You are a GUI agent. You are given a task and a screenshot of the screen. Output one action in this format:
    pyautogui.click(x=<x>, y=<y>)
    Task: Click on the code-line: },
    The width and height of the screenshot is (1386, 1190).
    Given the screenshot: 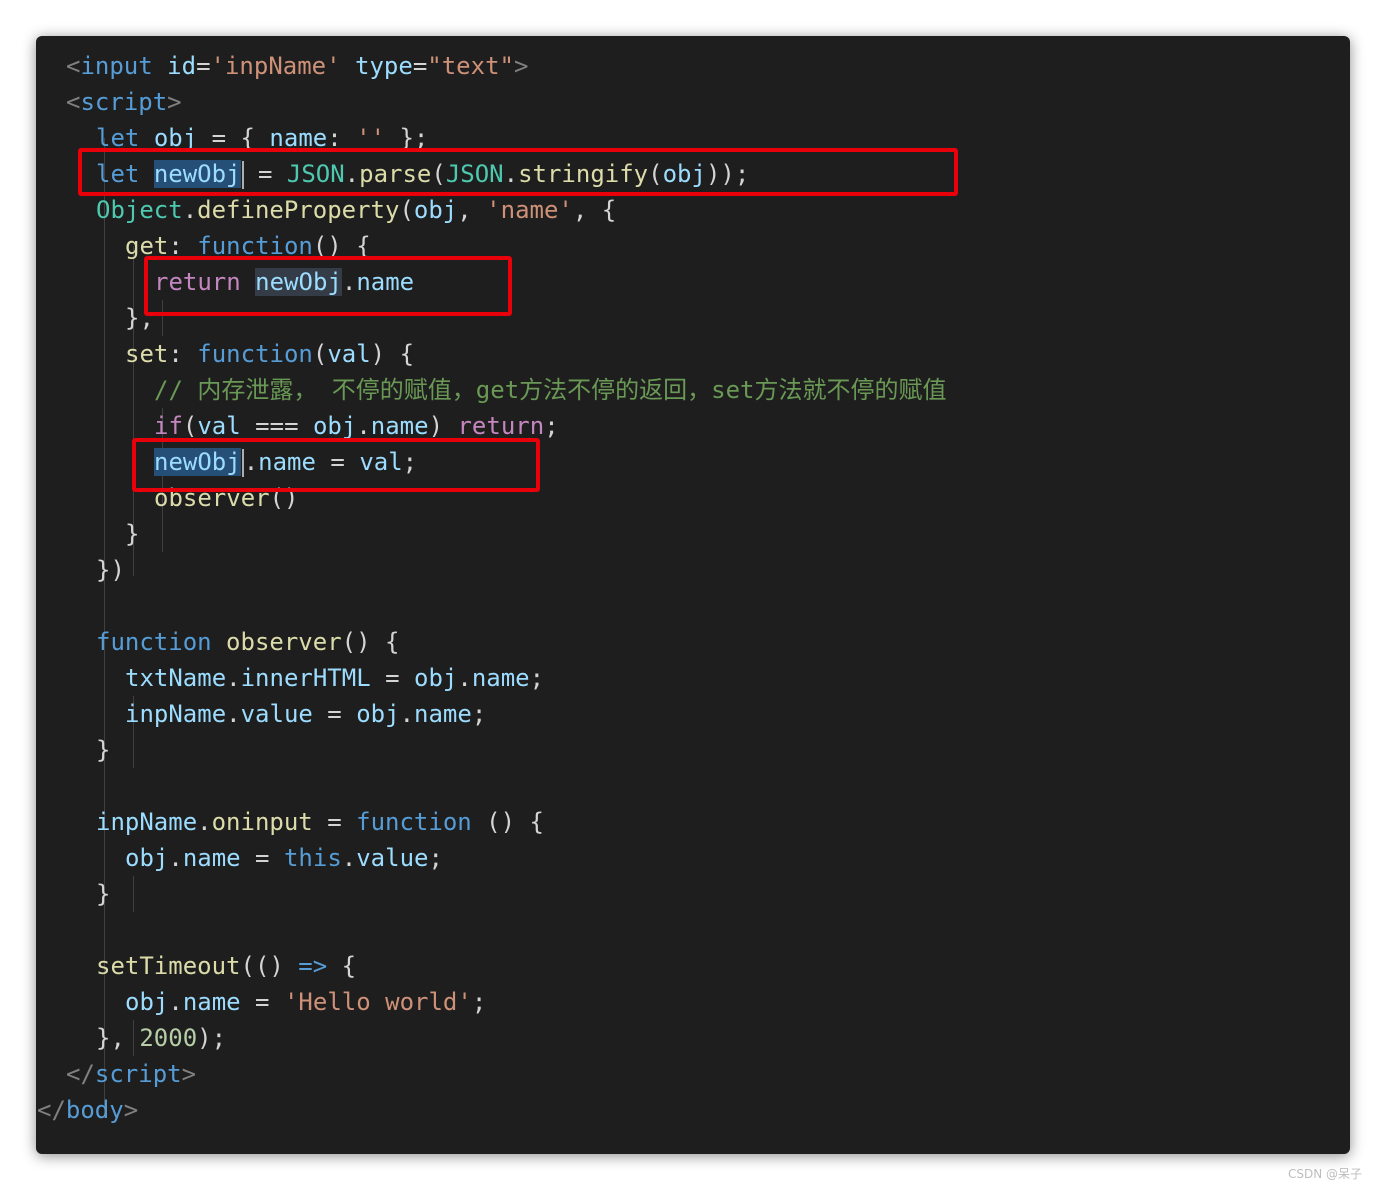 What is the action you would take?
    pyautogui.click(x=139, y=318)
    